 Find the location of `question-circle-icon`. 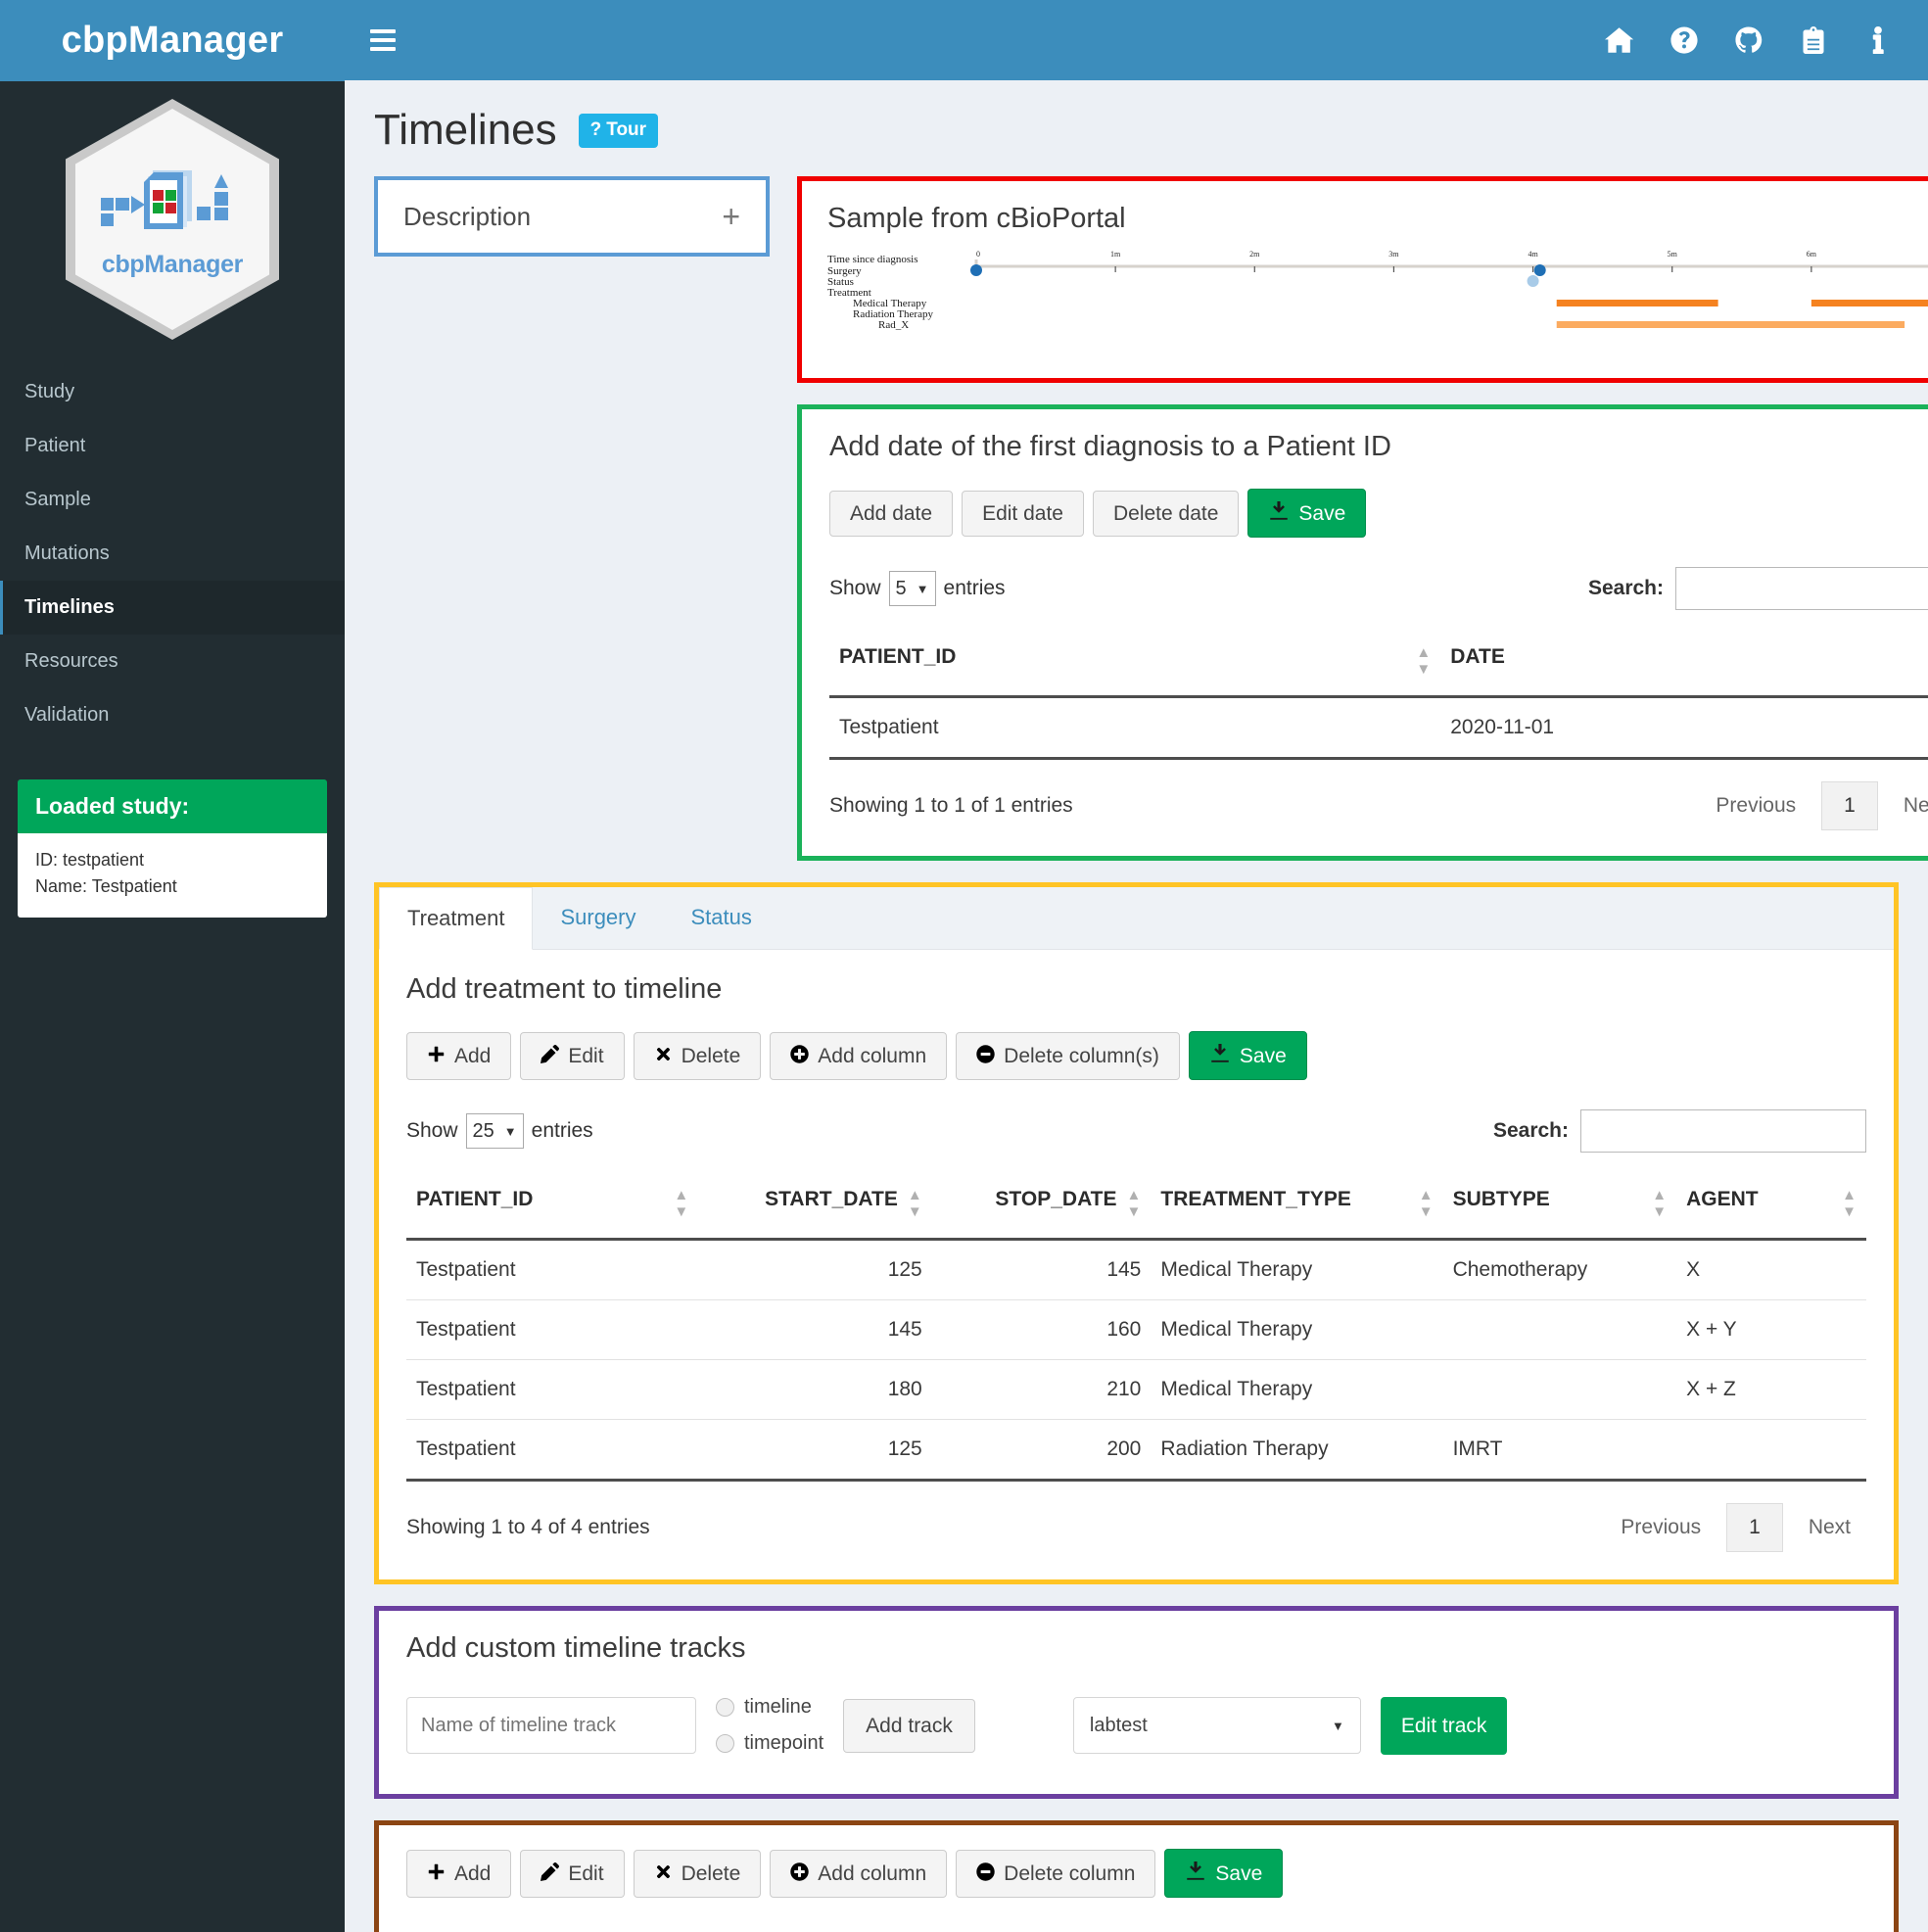

question-circle-icon is located at coordinates (1684, 40).